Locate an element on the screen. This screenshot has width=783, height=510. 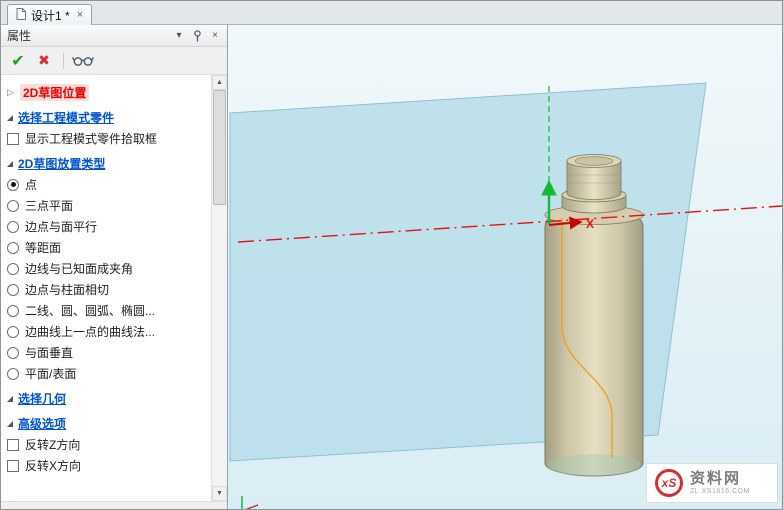
tab-design1: 设计1 * × is located at coordinates (50, 14).